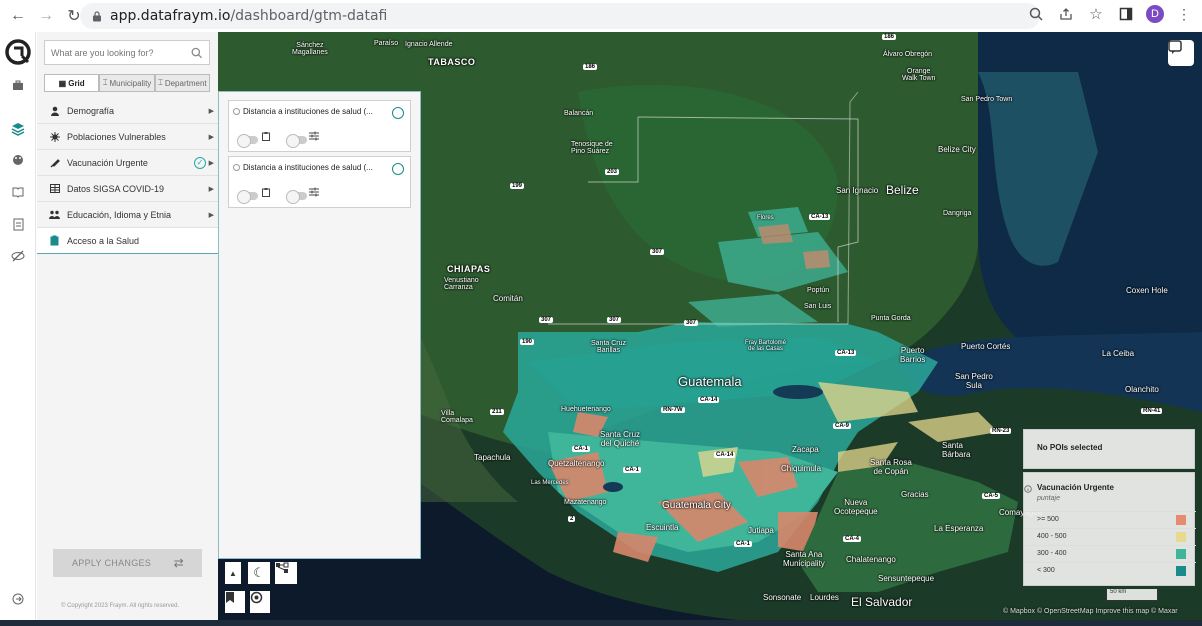  I want to click on road-shield: CA-14, so click(709, 400).